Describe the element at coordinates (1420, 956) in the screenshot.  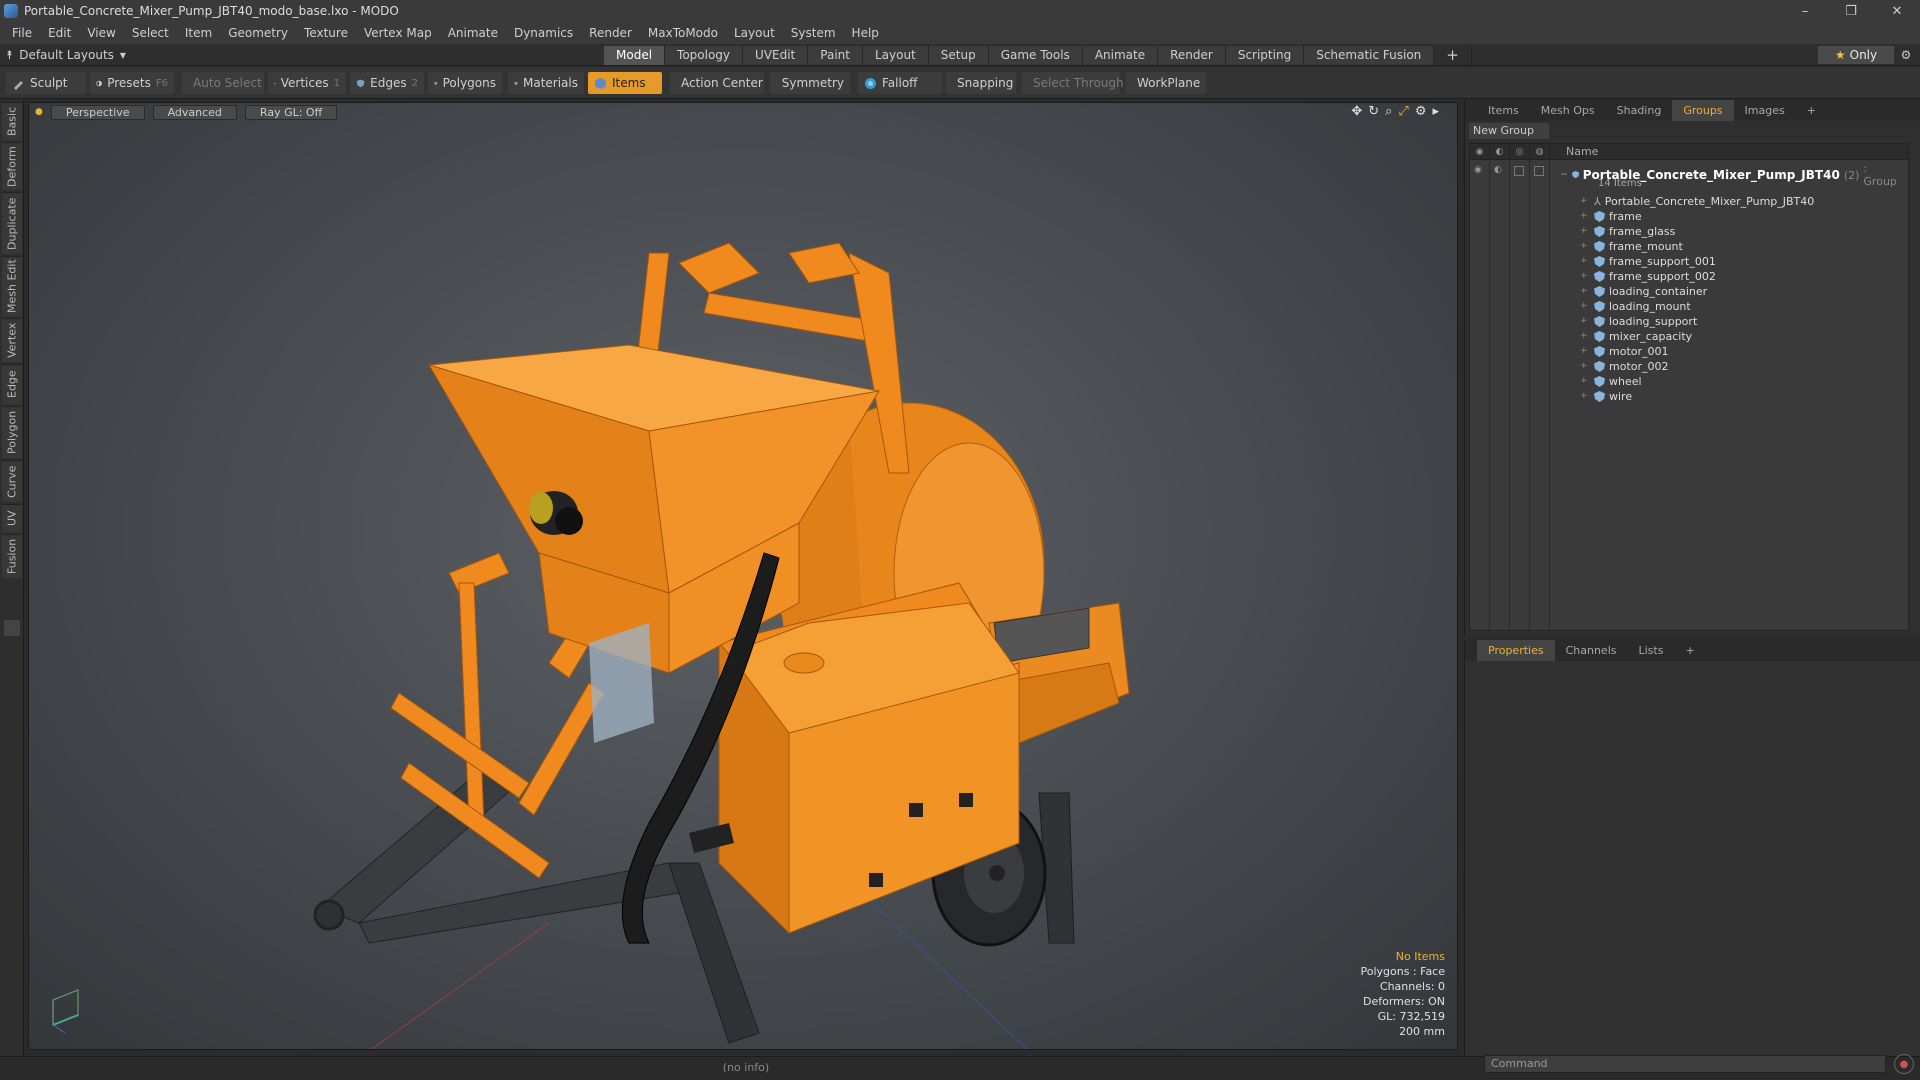
I see `stat-no-items: No Items` at that location.